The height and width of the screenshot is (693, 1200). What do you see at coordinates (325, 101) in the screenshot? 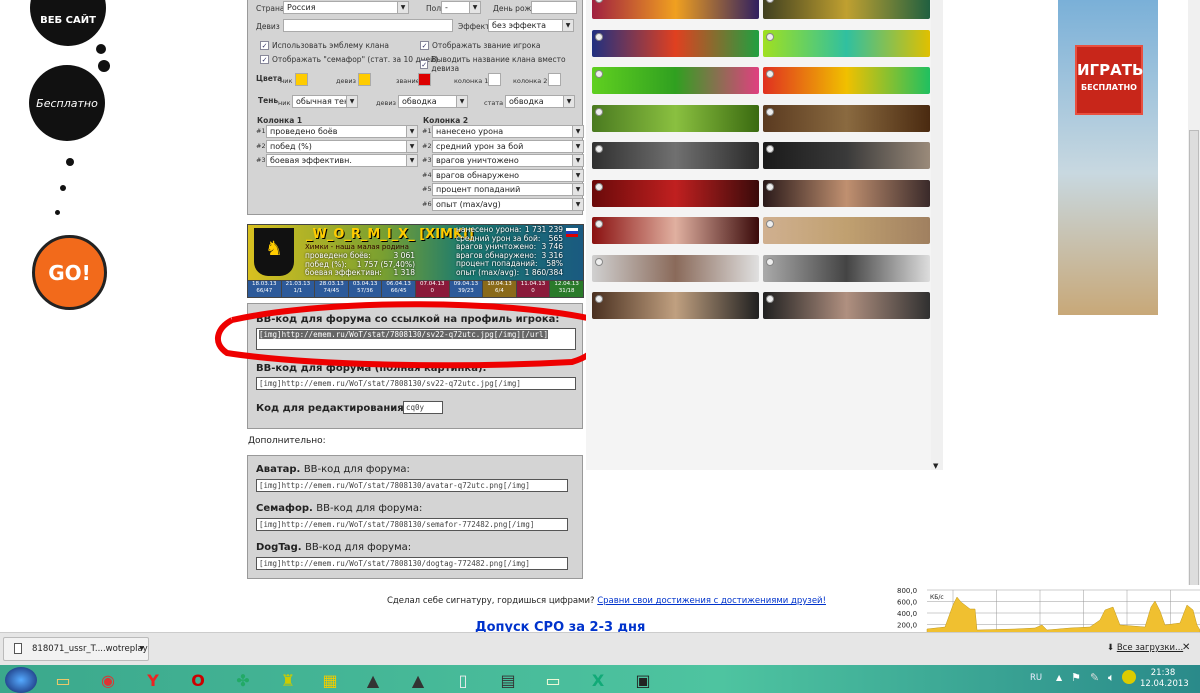
I see `shadow-nick-select: обычная тень ▼` at bounding box center [325, 101].